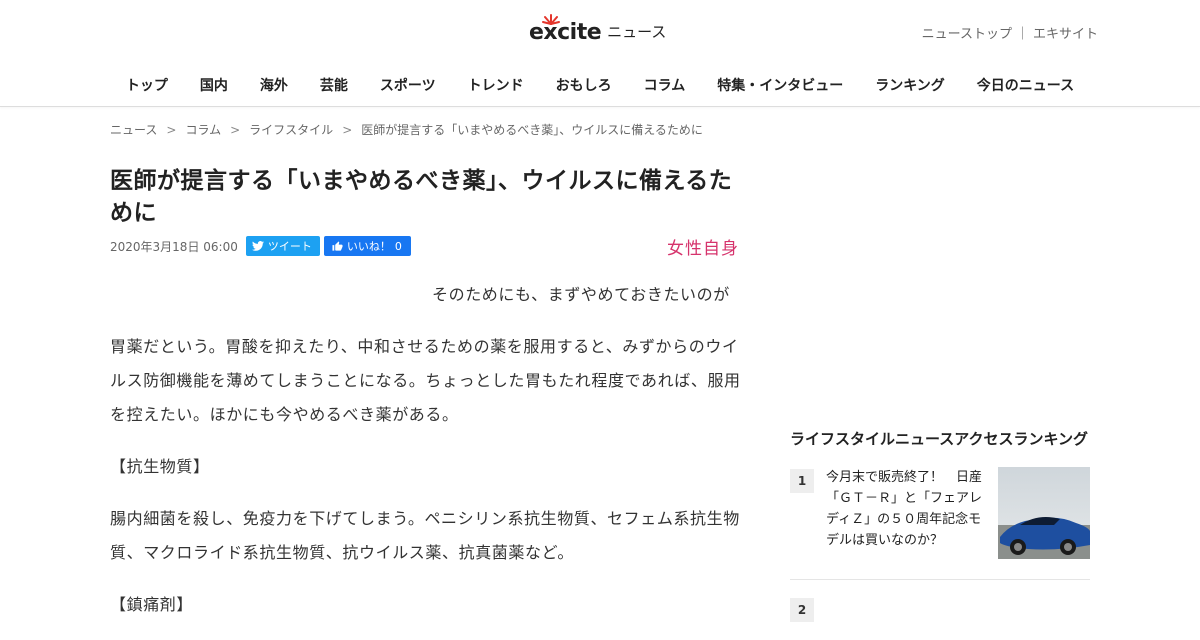  I want to click on nav-domestic: 国内, so click(214, 85).